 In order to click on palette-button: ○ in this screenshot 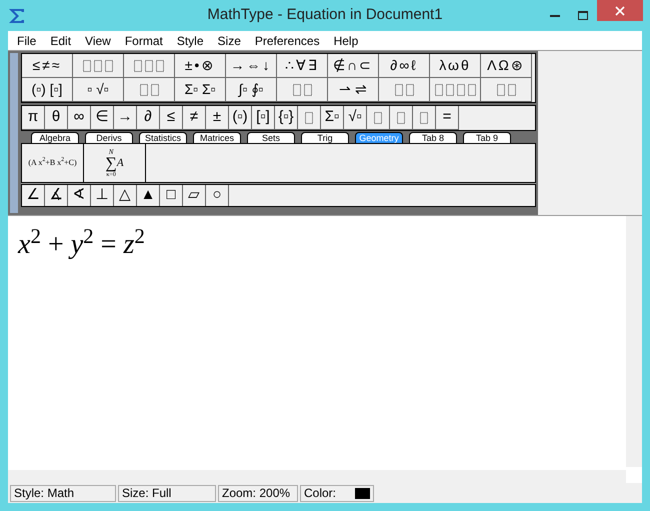, I will do `click(217, 195)`.